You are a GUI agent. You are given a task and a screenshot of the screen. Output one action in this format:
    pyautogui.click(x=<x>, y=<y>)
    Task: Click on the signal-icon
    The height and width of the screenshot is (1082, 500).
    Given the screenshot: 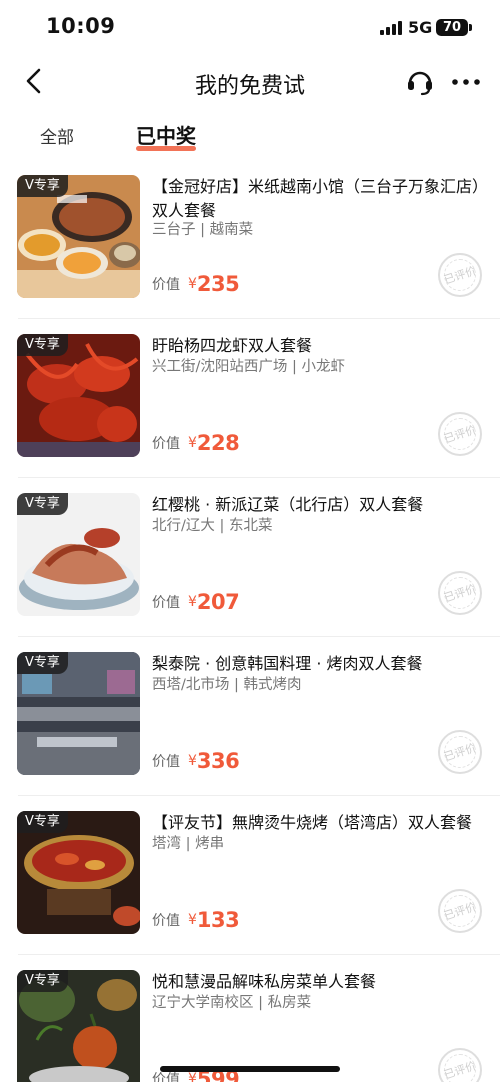 What is the action you would take?
    pyautogui.click(x=391, y=28)
    